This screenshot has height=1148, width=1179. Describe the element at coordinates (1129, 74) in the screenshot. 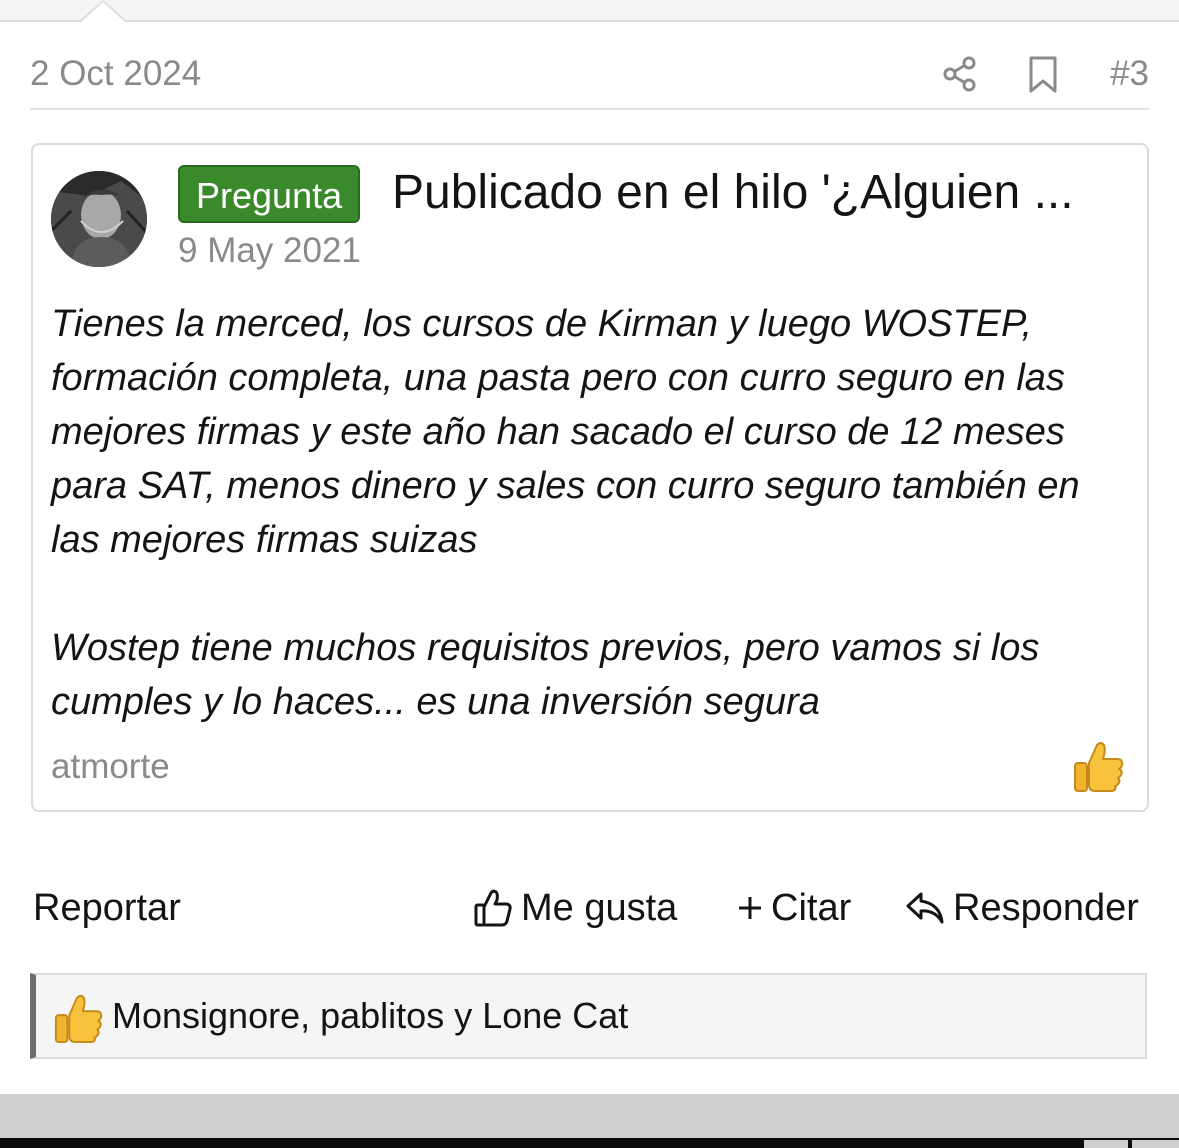

I see `post-number: #3` at that location.